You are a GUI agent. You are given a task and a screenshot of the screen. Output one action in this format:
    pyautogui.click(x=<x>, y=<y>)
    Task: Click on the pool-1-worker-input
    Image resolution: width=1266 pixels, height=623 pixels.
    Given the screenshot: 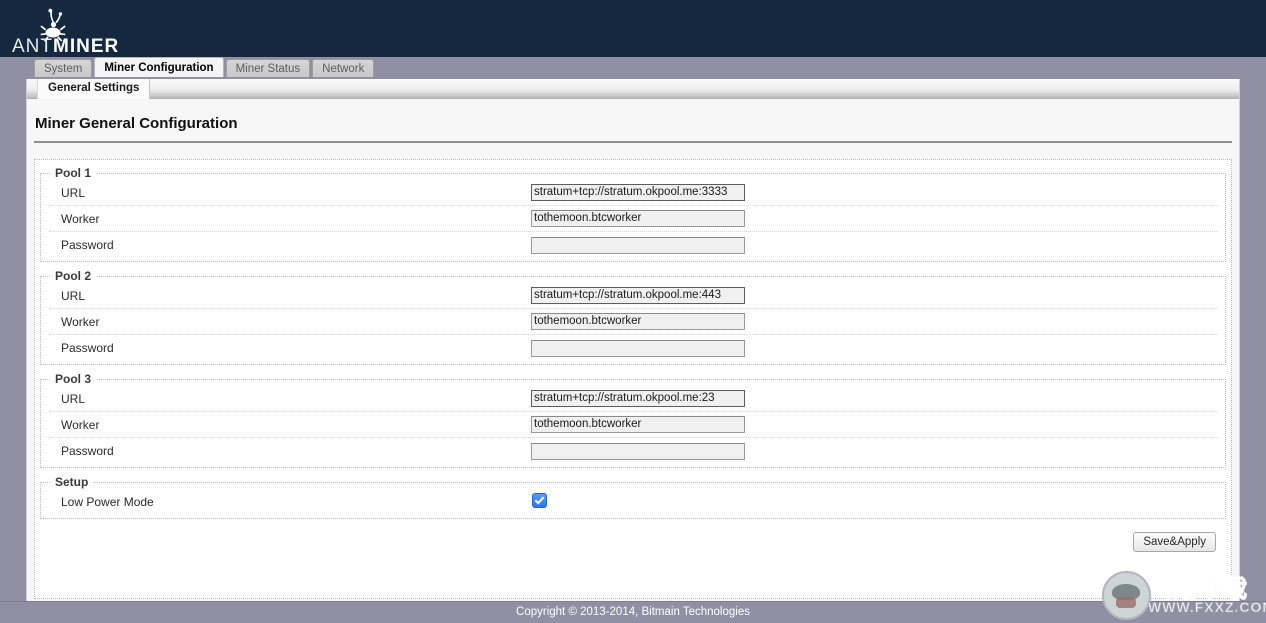 What is the action you would take?
    pyautogui.click(x=638, y=218)
    